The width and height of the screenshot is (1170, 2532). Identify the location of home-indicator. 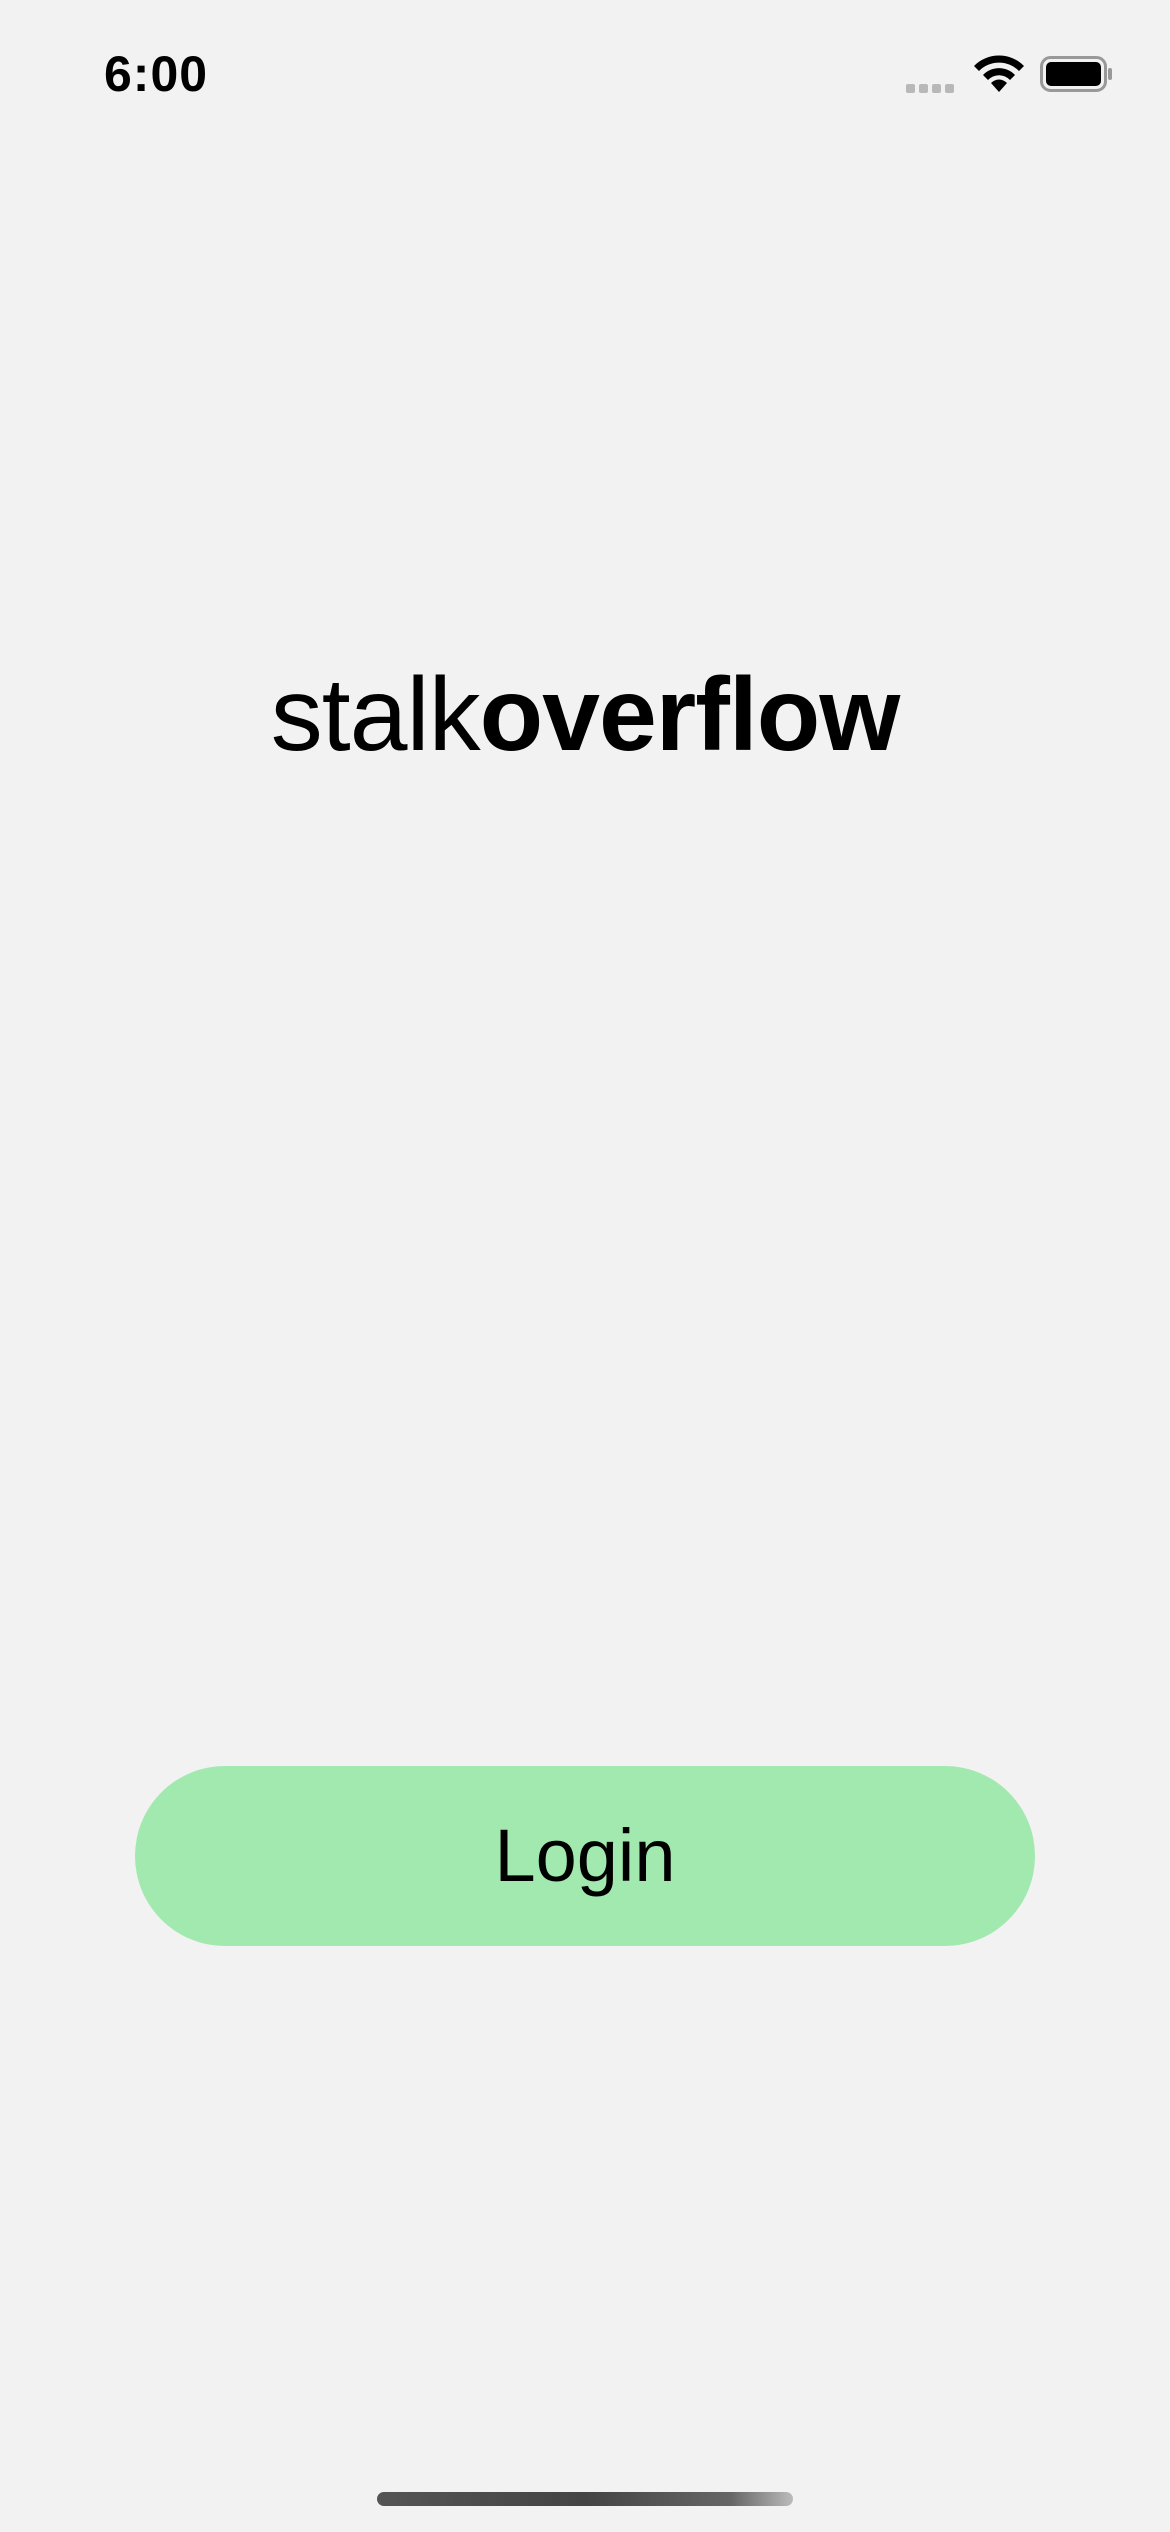
(585, 2499).